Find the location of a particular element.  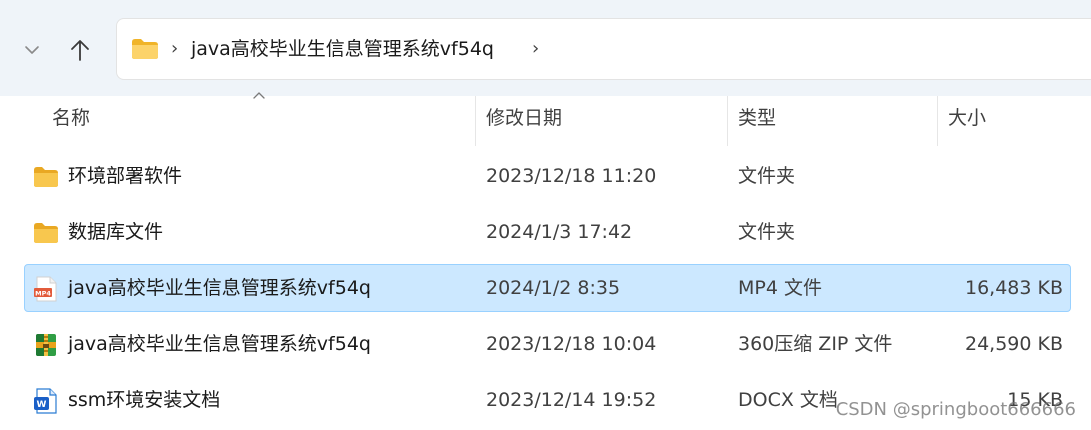

address-bar: › java高校毕业生信息管理系统vf54q › is located at coordinates (603, 49).